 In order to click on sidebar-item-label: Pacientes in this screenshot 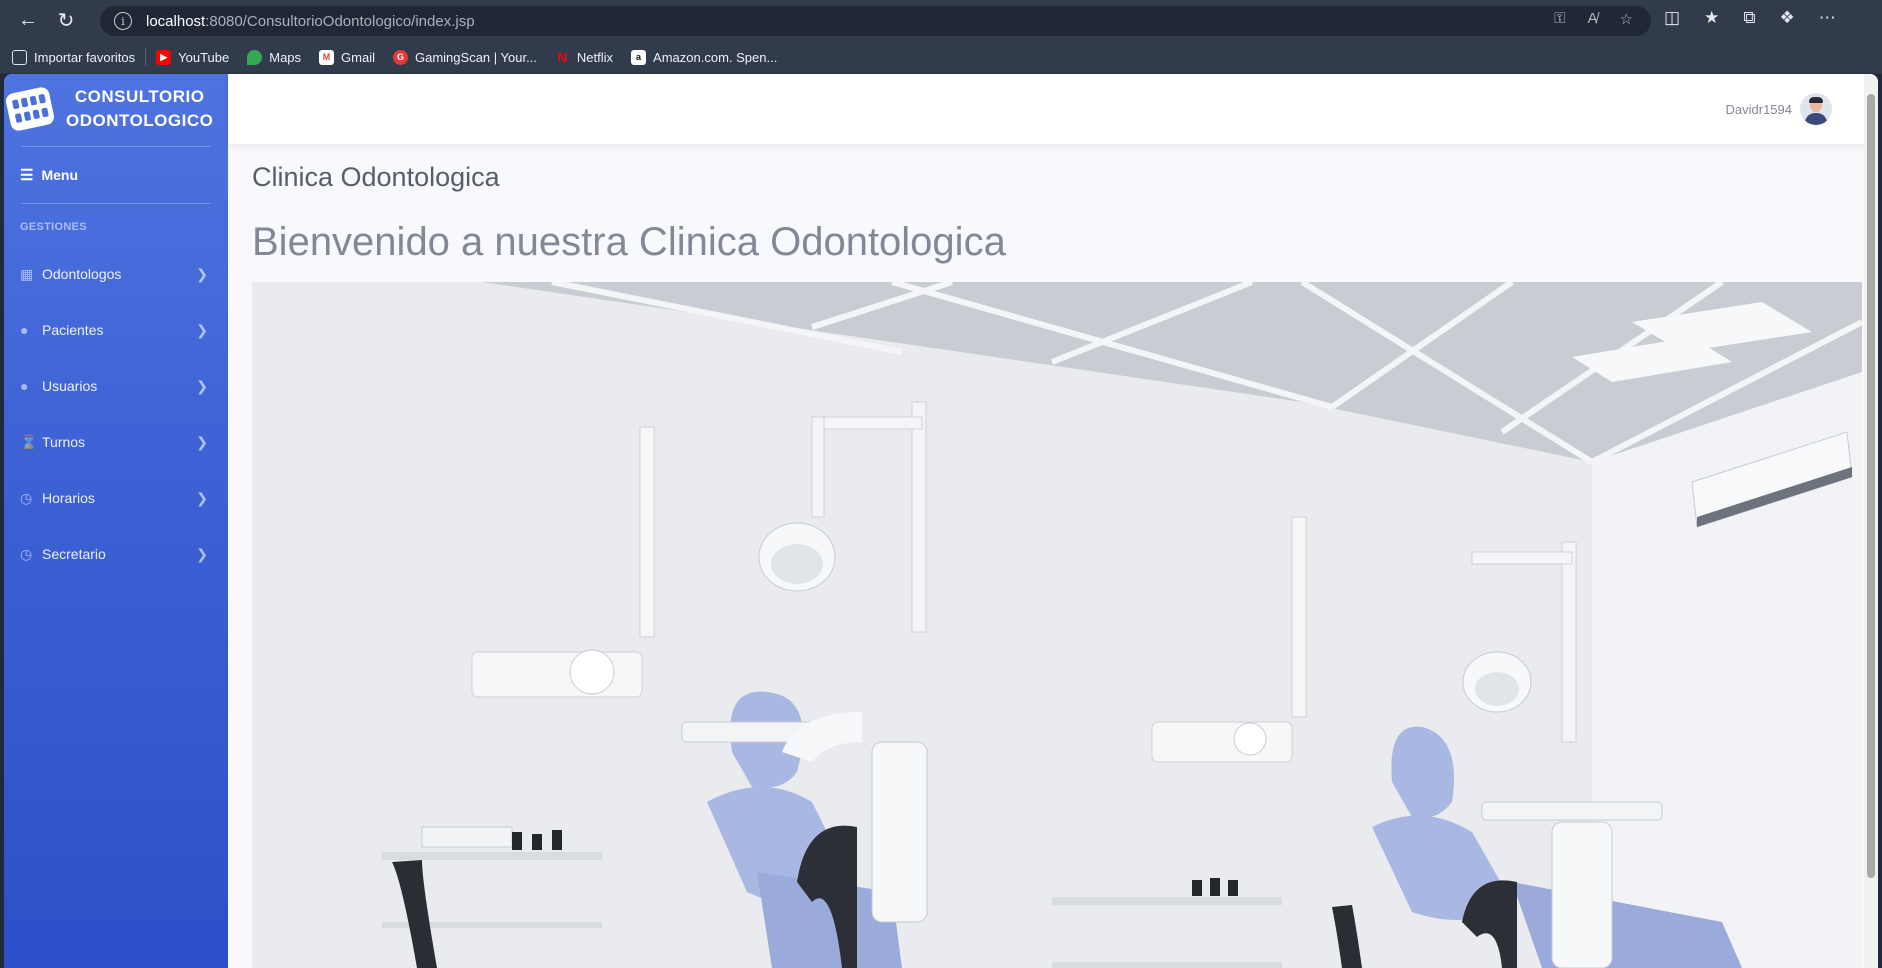, I will do `click(73, 330)`.